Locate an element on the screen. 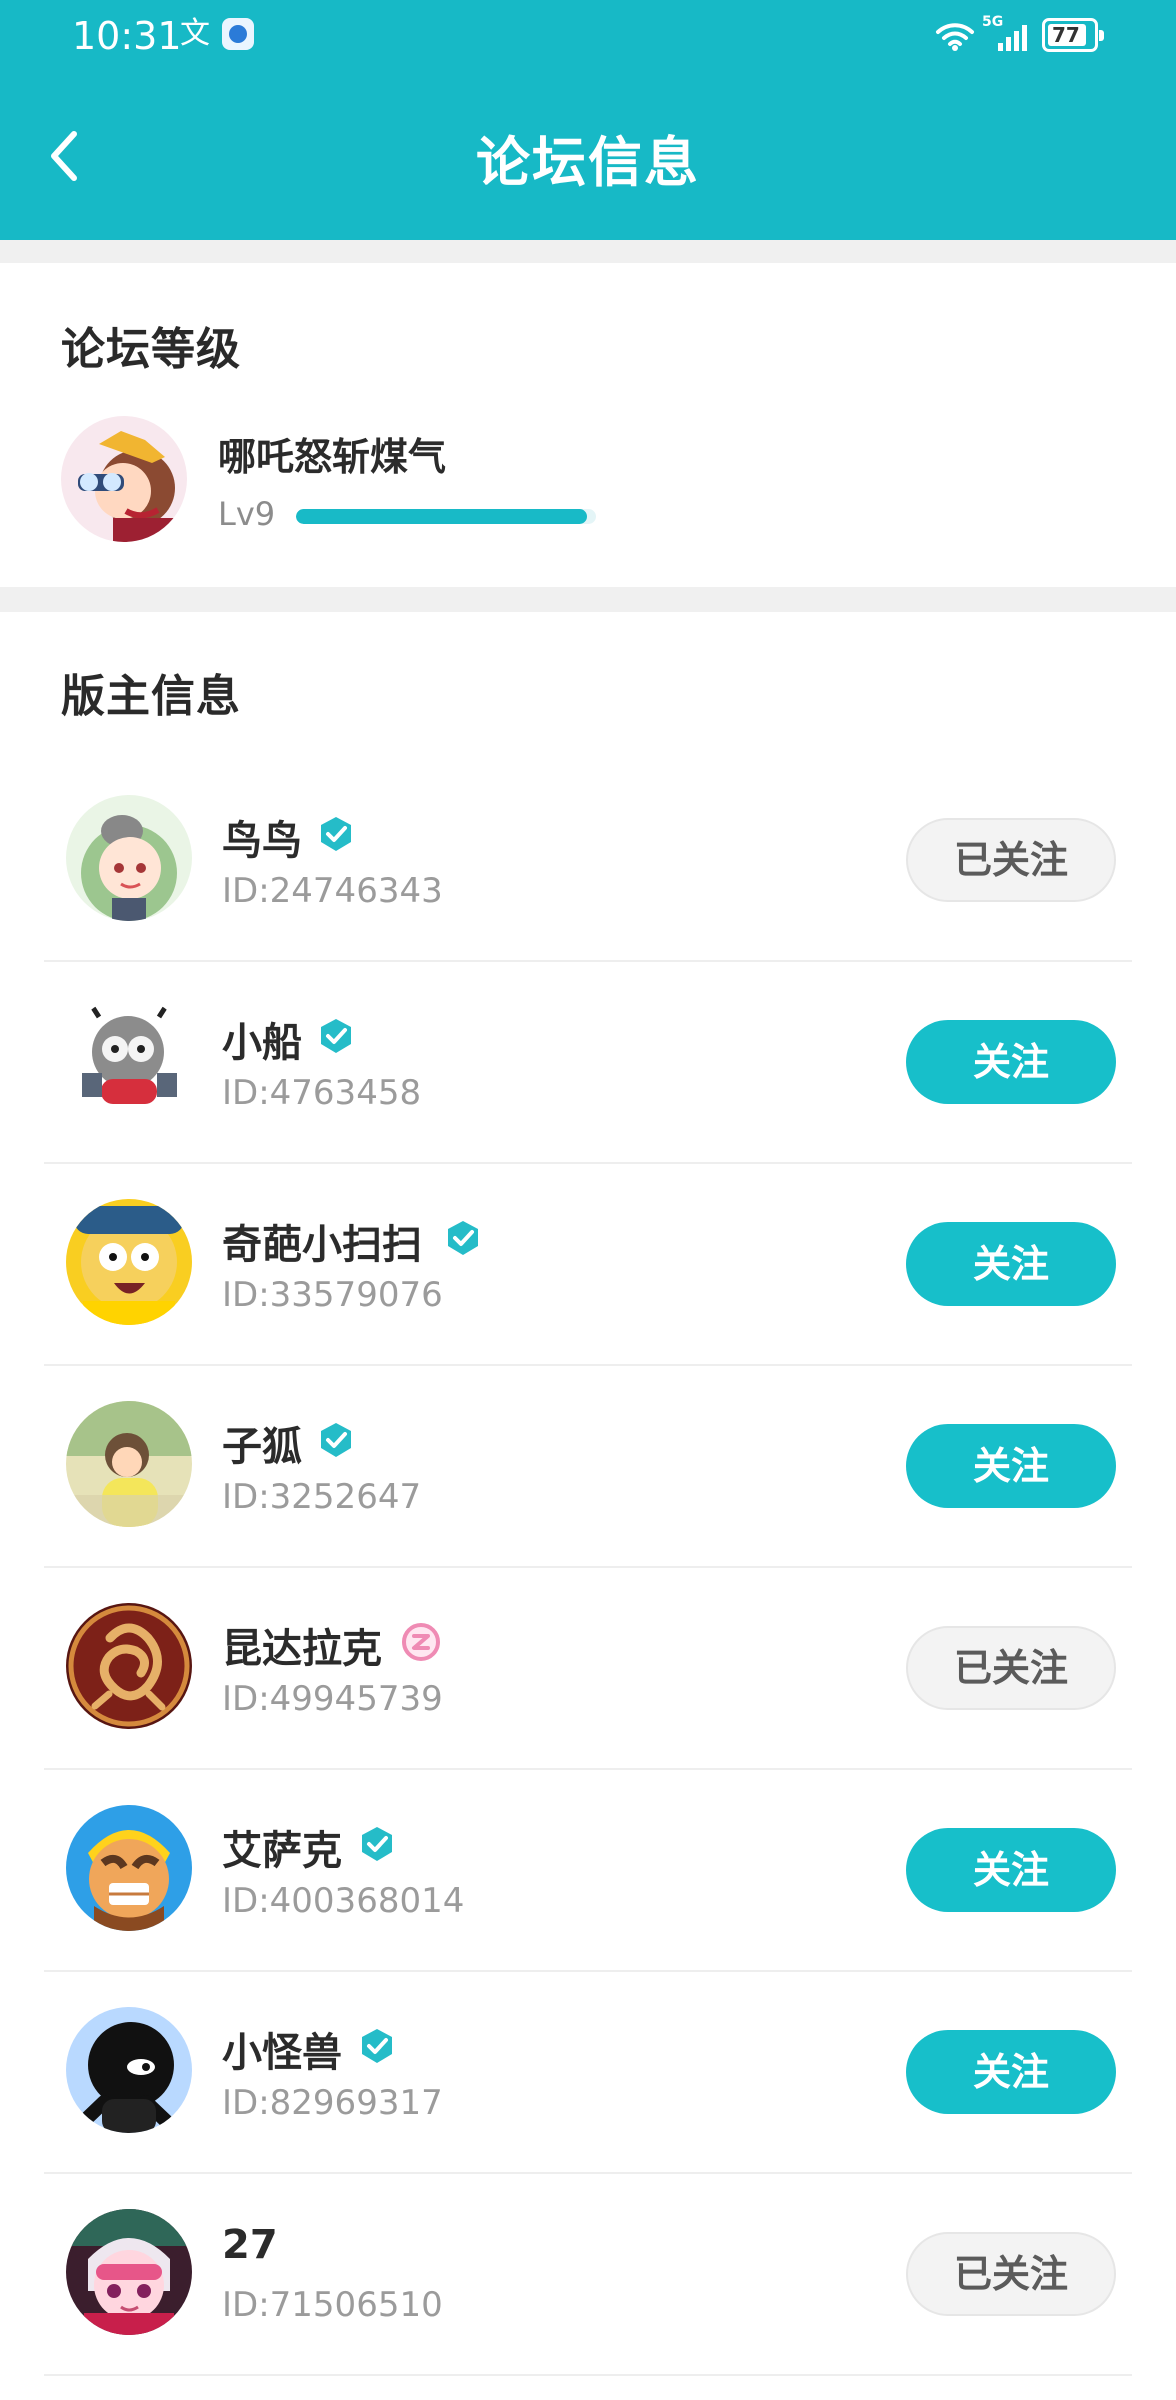 The image size is (1176, 2400). moderator-id: ID:3252647 is located at coordinates (322, 1497).